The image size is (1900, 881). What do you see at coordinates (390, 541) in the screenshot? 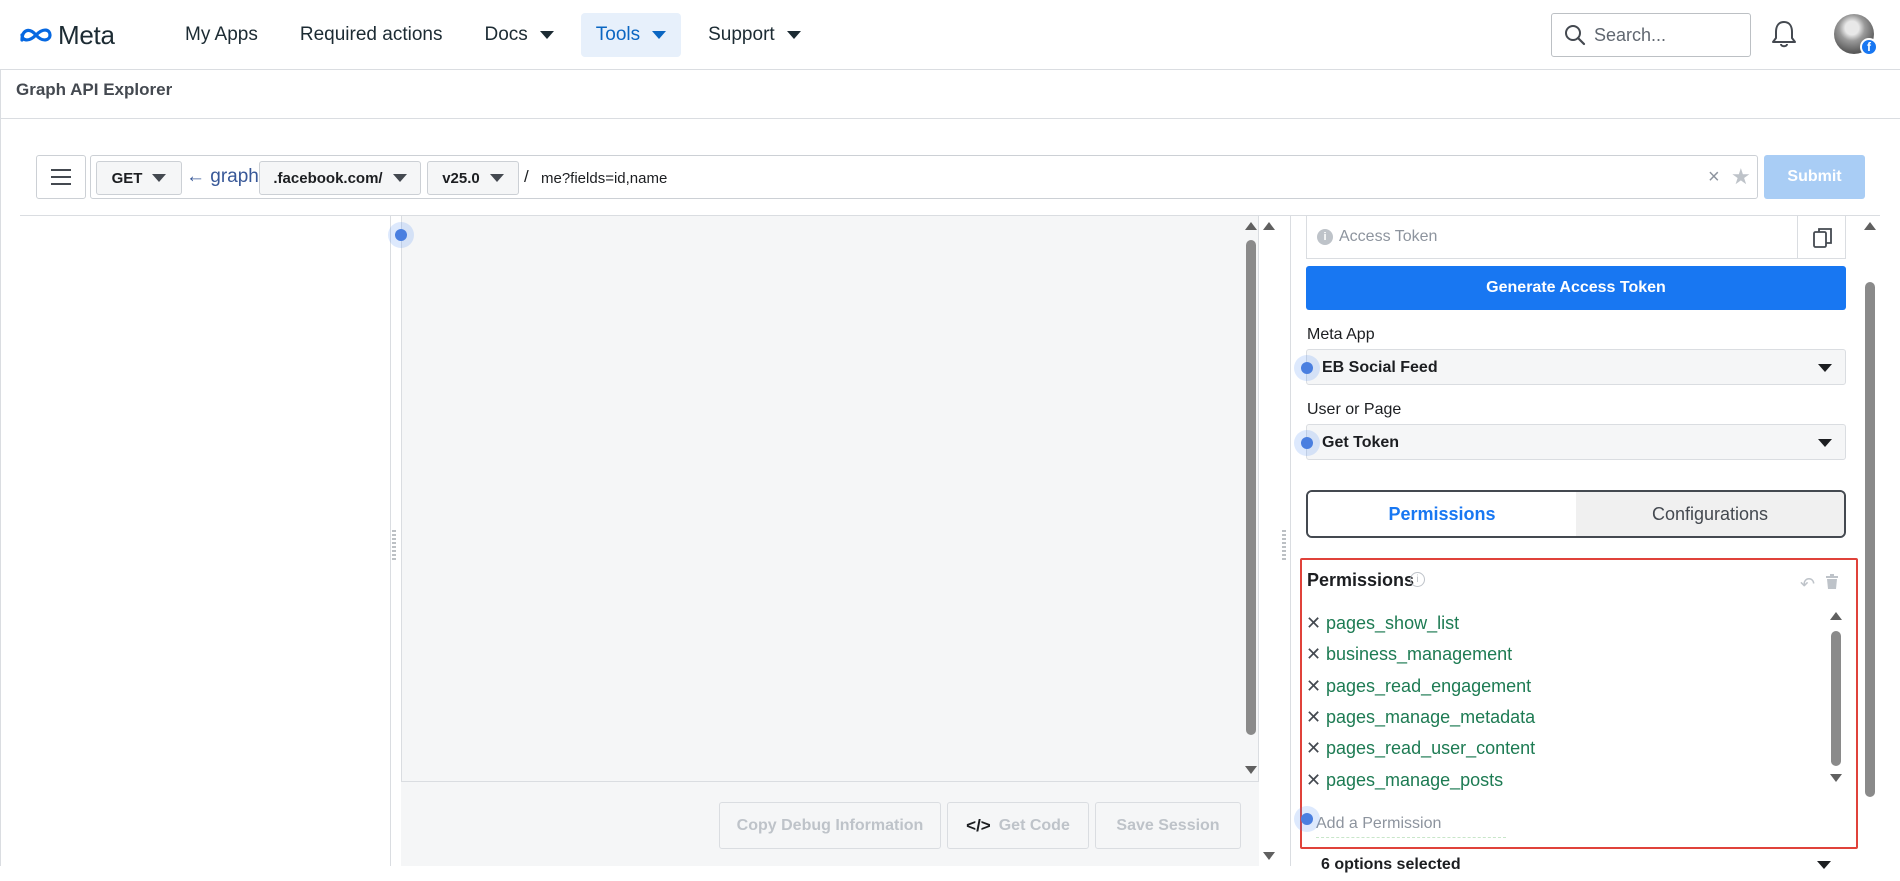
I see `sidebar-divider` at bounding box center [390, 541].